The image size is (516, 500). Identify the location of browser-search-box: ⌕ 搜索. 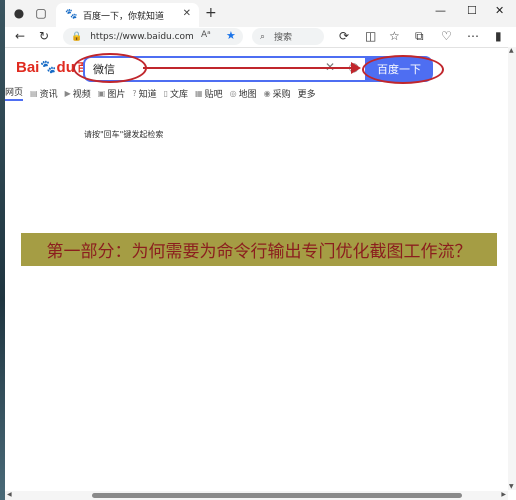
(288, 36).